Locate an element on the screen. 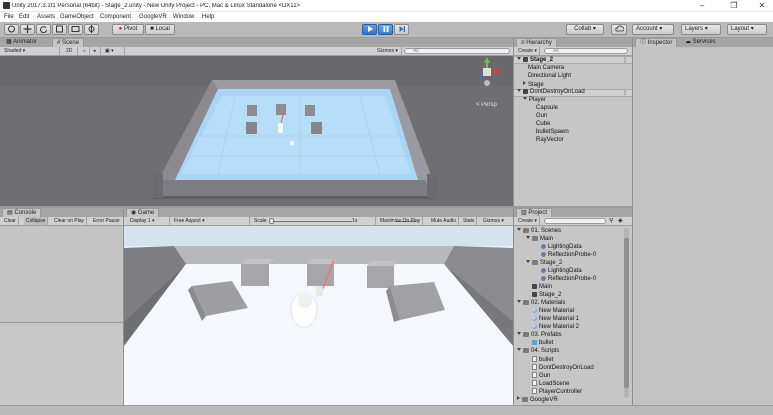 The width and height of the screenshot is (773, 415). hand-tool-button is located at coordinates (11, 29).